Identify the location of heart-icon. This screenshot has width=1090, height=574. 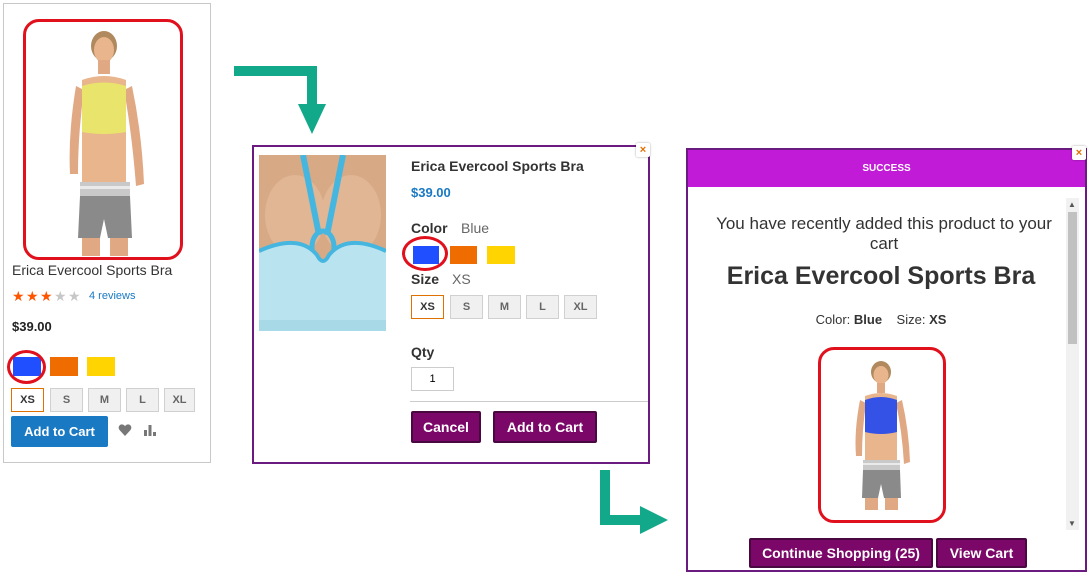
(125, 430).